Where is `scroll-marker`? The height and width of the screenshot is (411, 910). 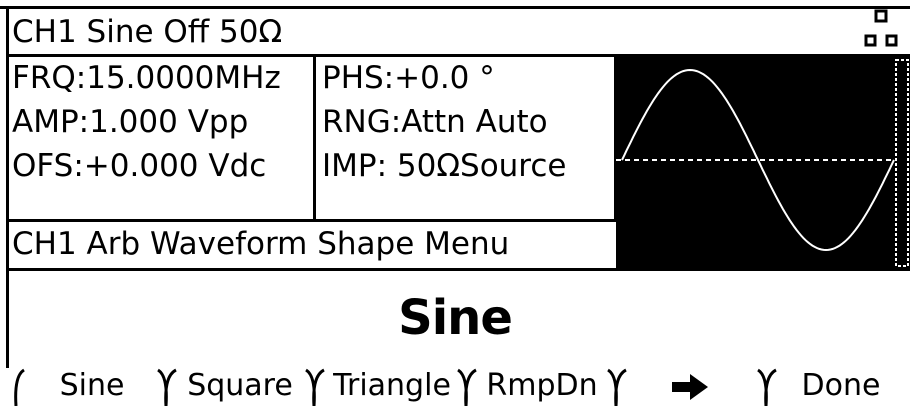
scroll-marker is located at coordinates (902, 163).